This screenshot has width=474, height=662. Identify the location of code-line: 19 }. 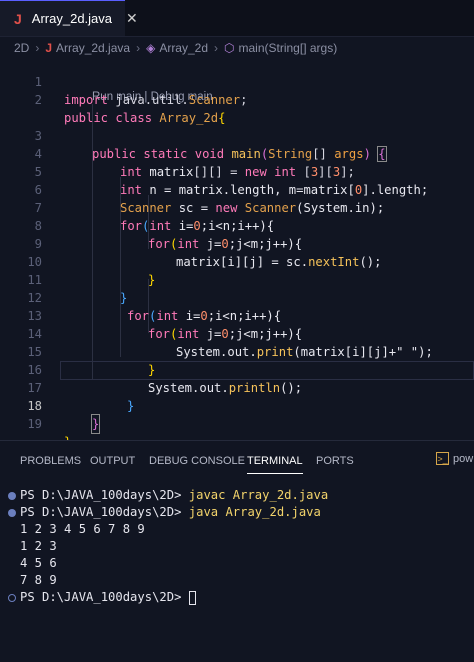
(237, 423).